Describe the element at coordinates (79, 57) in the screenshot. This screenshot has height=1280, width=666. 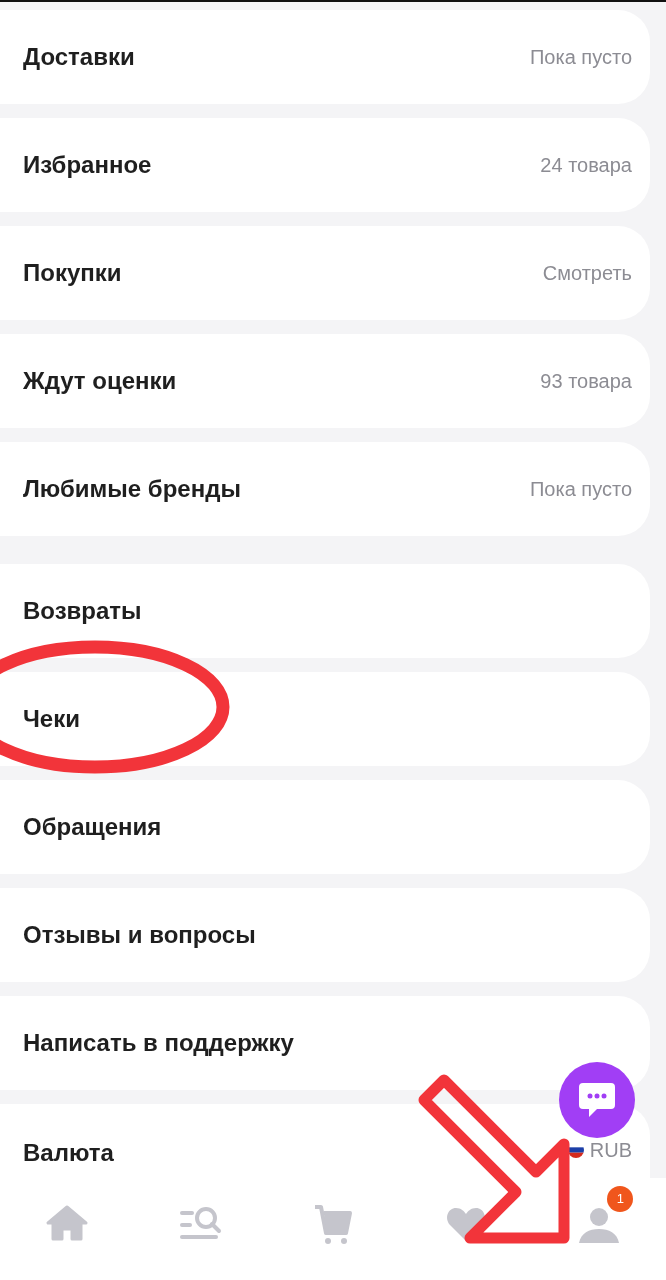
I see `item-label: Доставки` at that location.